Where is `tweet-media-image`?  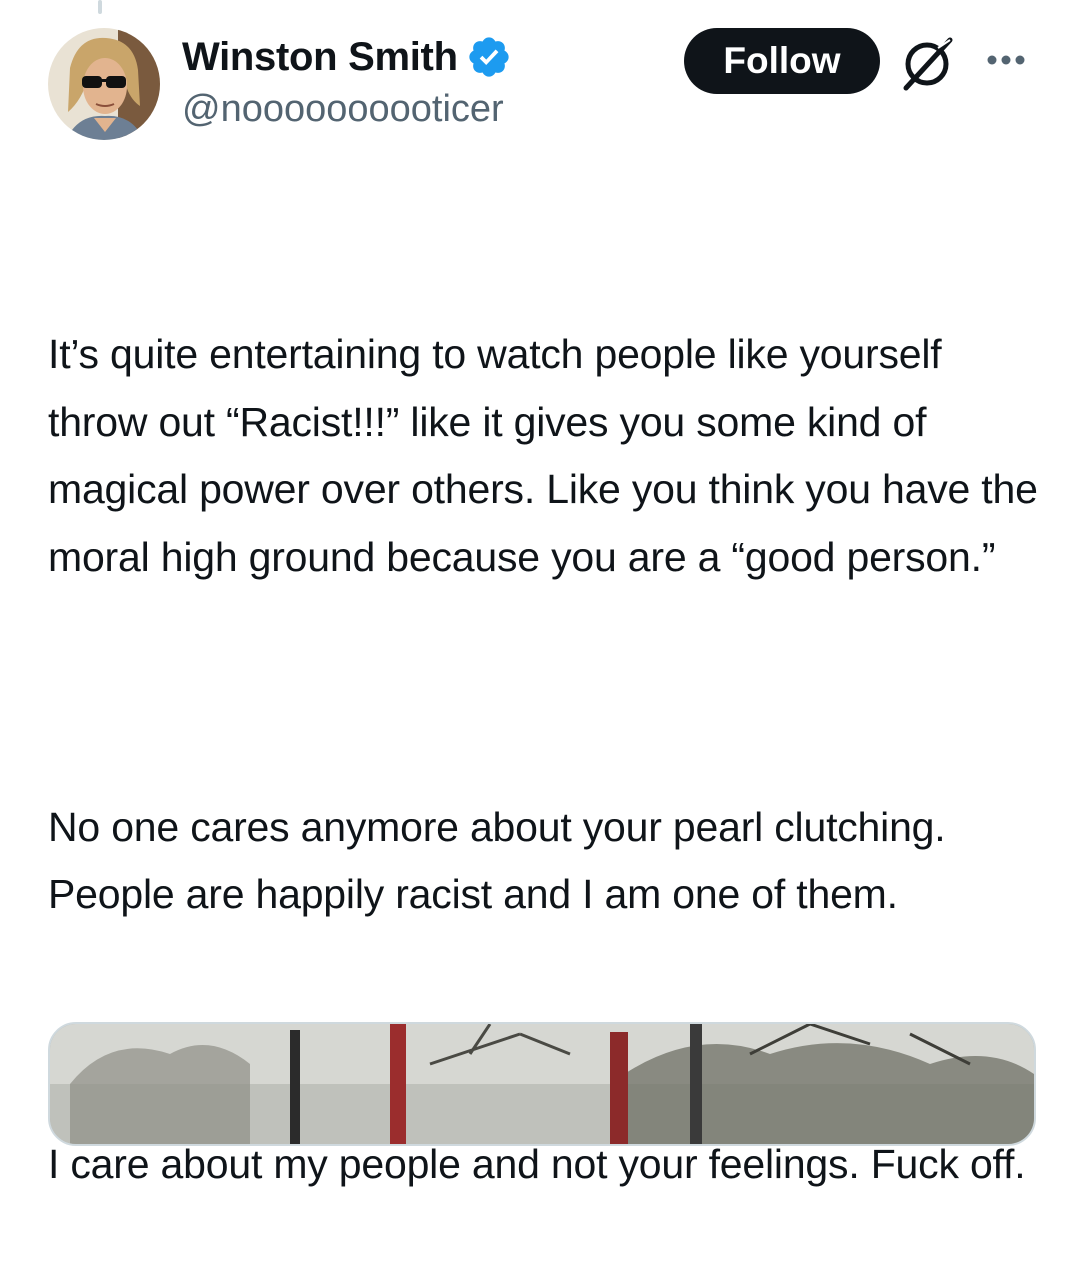 tweet-media-image is located at coordinates (542, 1084).